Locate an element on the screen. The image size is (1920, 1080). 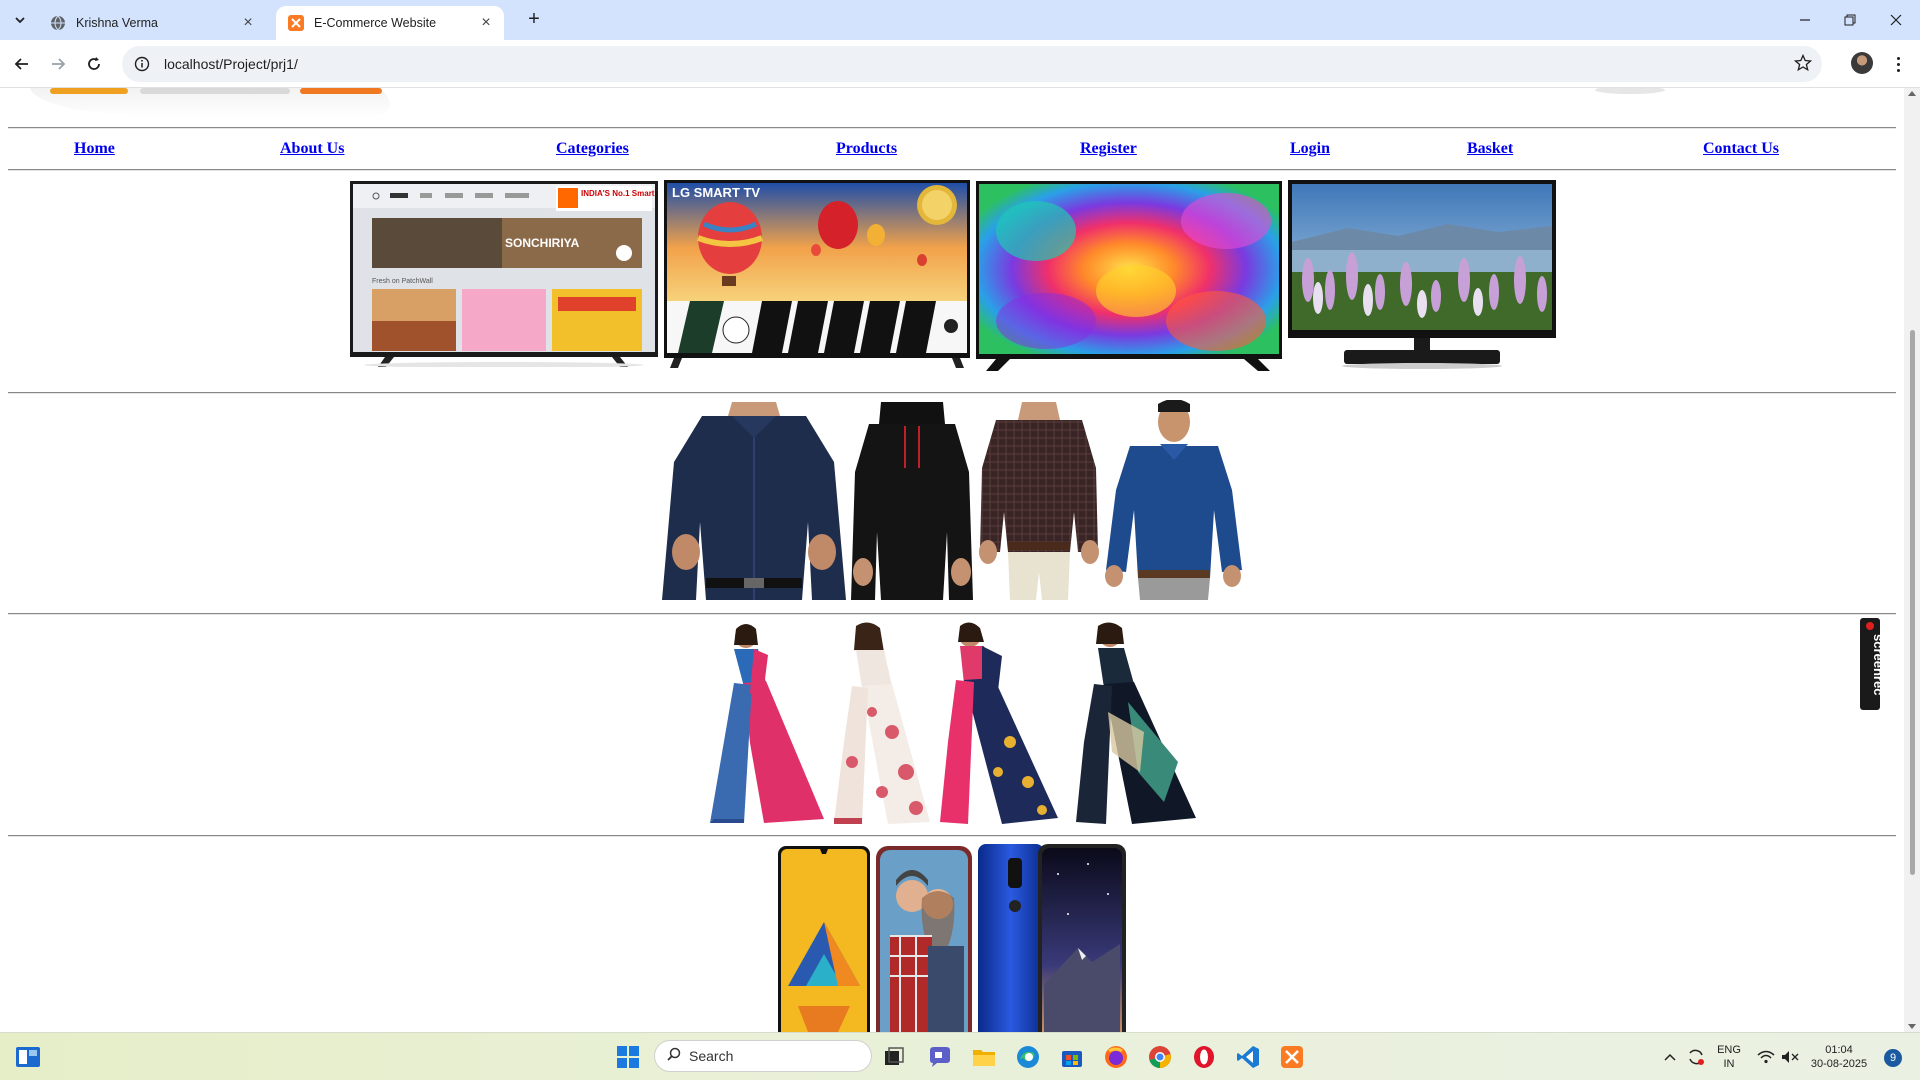
tab-search-chevron-icon is located at coordinates (20, 20).